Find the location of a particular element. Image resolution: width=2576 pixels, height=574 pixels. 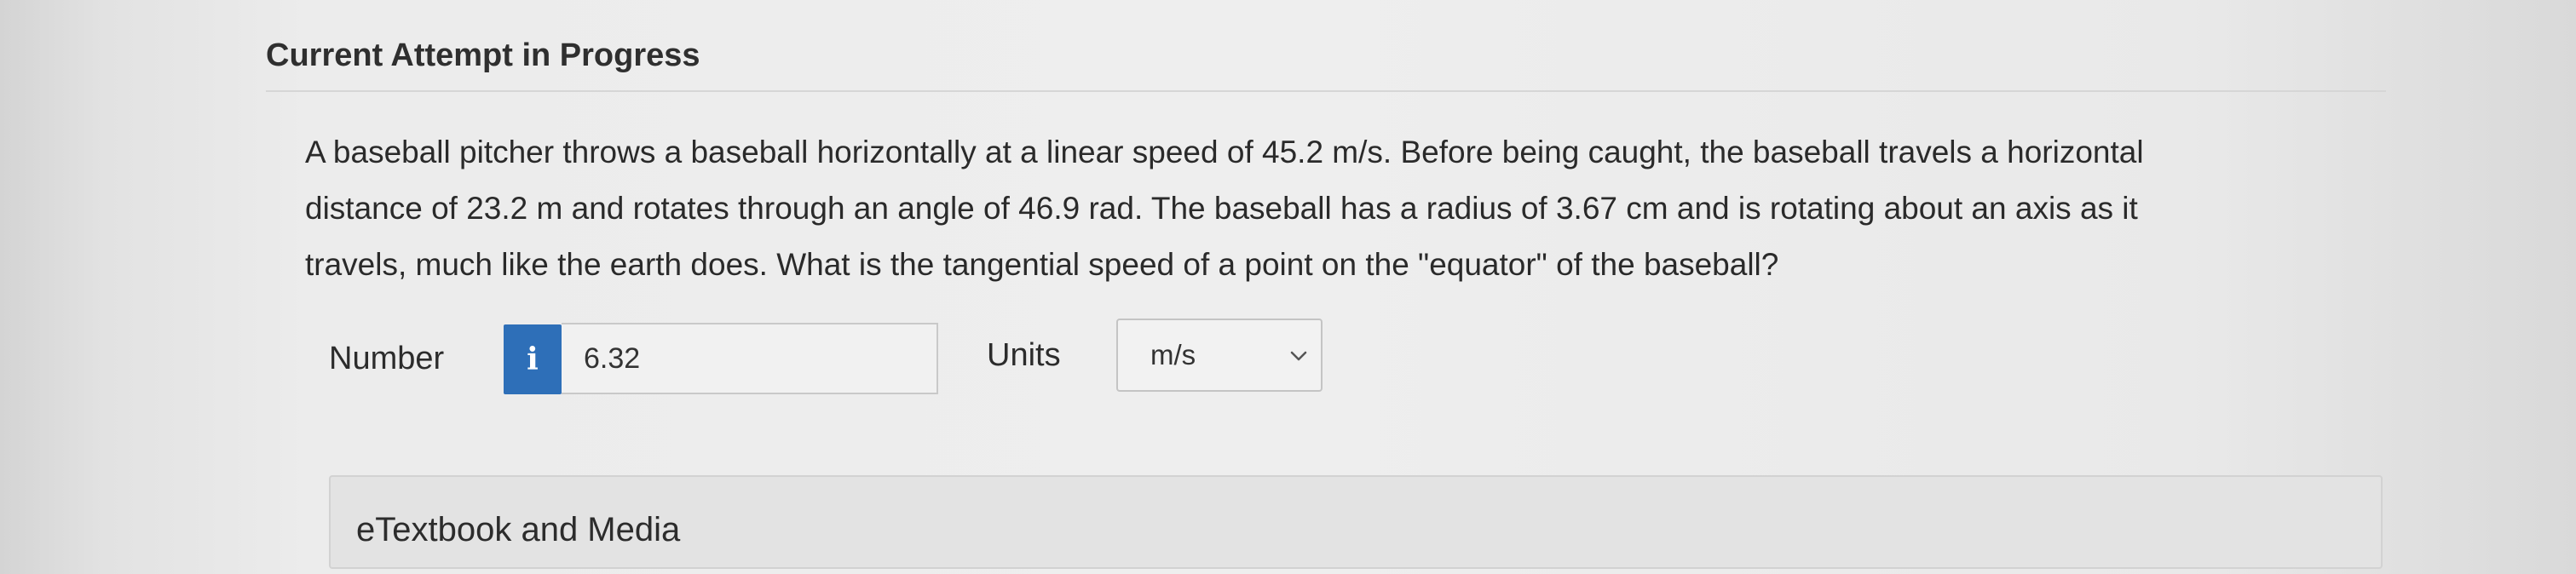

section-title: Current Attempt in Progress is located at coordinates (483, 55).